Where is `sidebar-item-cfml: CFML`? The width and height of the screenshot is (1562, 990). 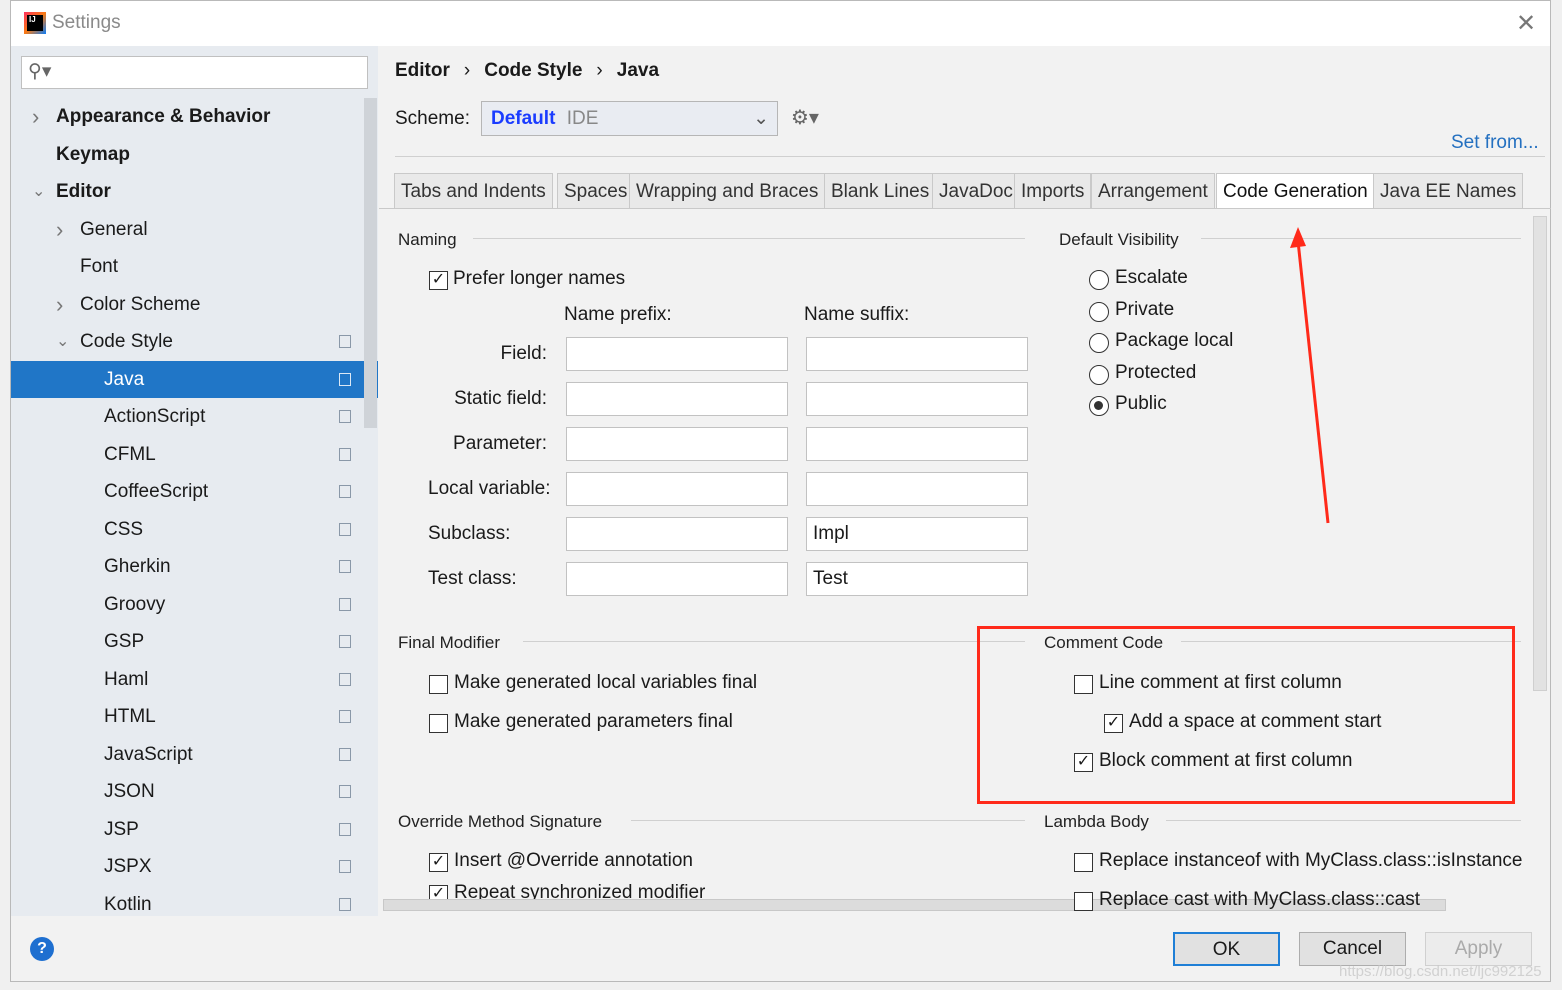
sidebar-item-cfml: CFML is located at coordinates (194, 454).